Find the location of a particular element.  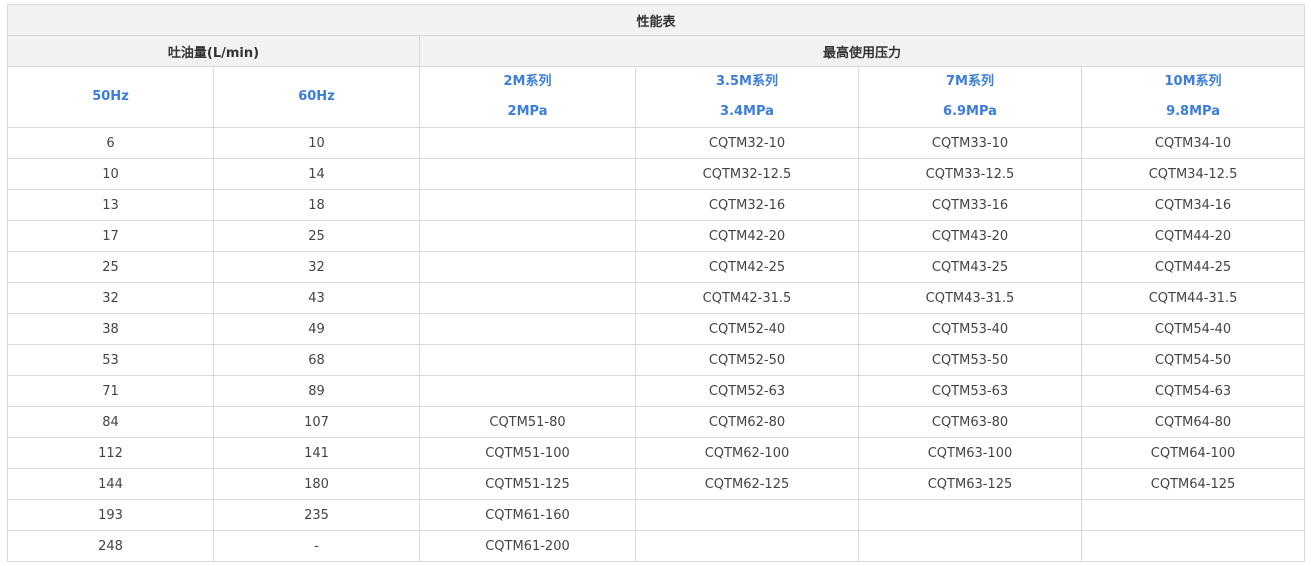

flow-50hz-cell: 248 is located at coordinates (110, 546).